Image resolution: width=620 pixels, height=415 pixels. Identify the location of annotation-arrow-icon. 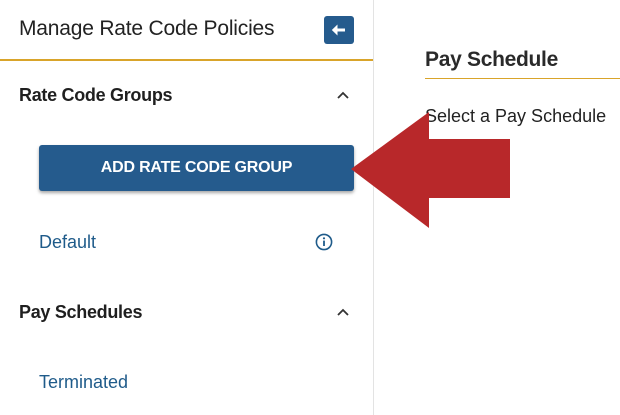
(430, 170).